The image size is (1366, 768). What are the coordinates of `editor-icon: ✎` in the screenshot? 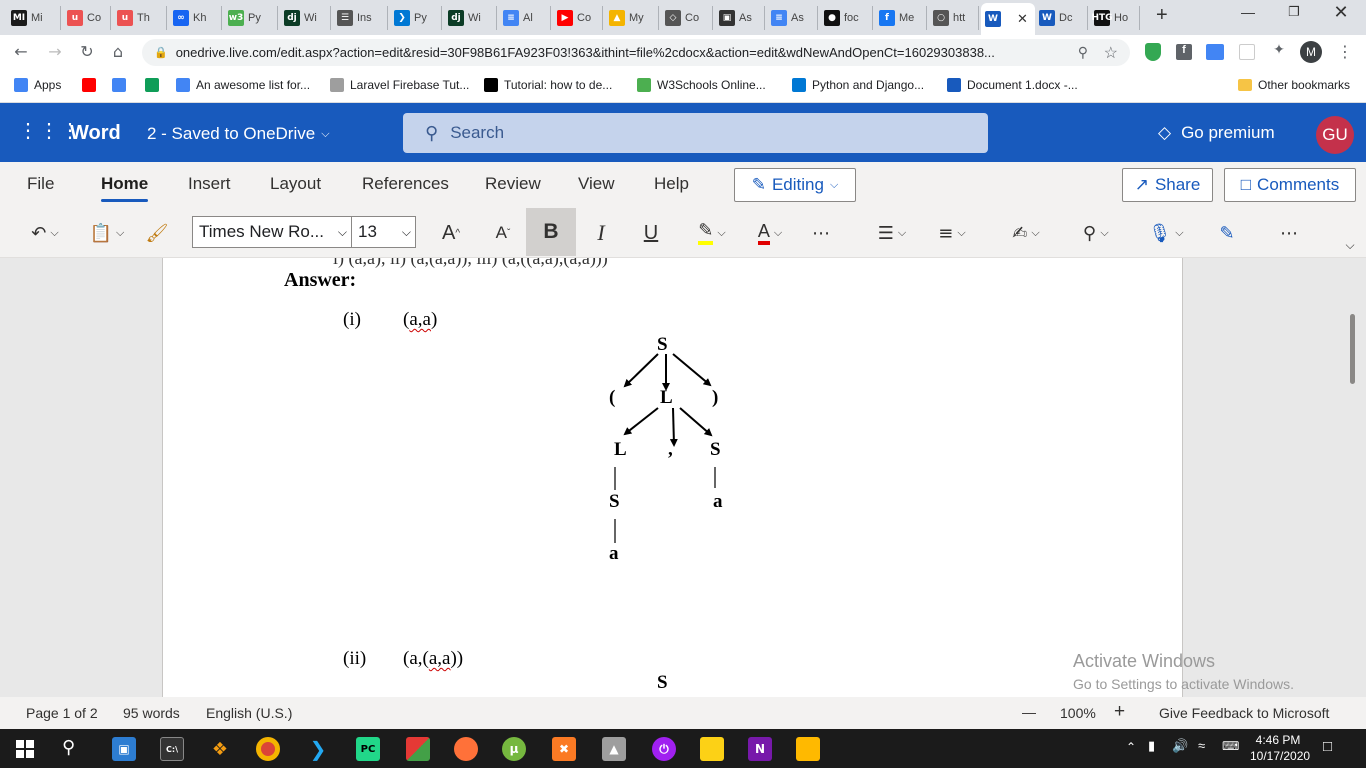 It's located at (1227, 233).